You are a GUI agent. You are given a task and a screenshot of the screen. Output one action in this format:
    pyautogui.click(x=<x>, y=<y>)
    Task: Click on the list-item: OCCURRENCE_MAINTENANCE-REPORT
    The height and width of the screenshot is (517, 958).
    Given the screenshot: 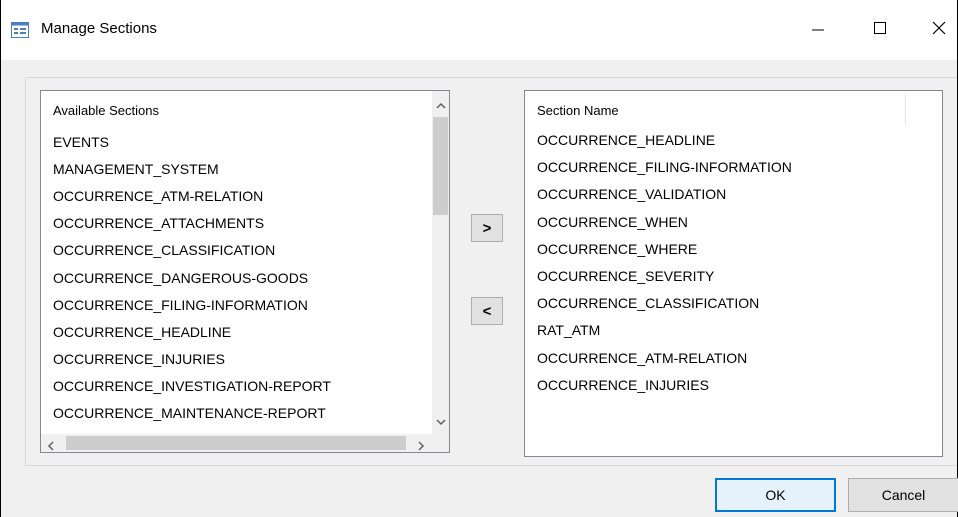 What is the action you would take?
    pyautogui.click(x=189, y=413)
    